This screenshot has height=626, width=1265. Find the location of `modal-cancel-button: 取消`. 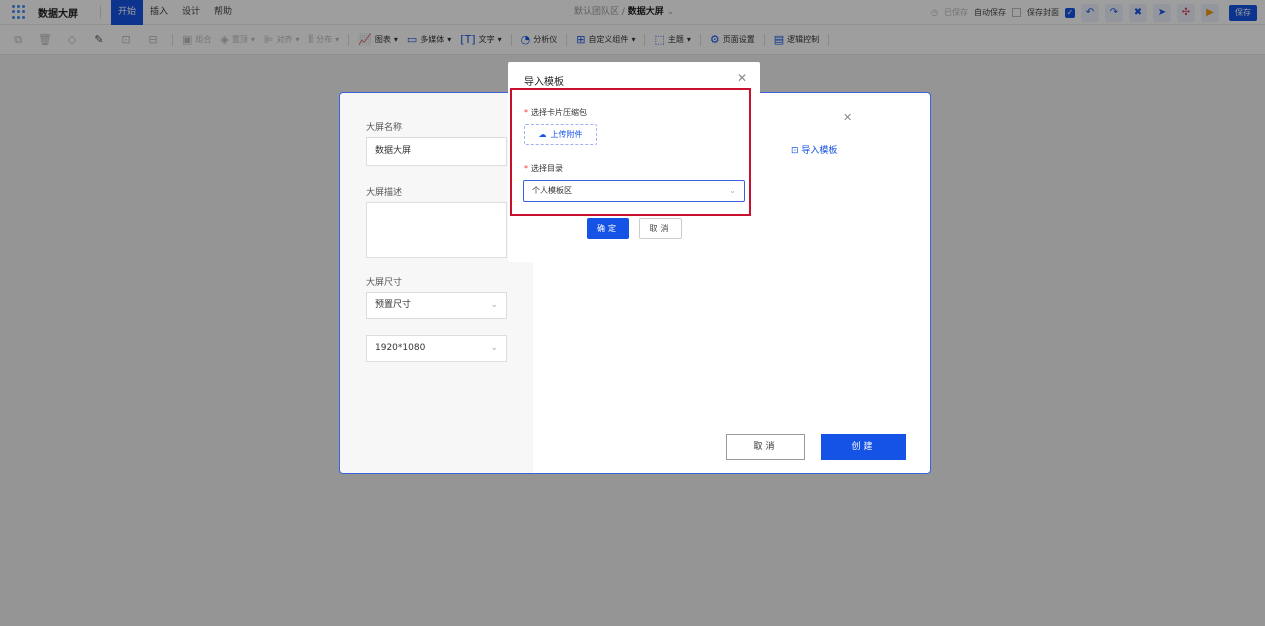

modal-cancel-button: 取消 is located at coordinates (660, 228).